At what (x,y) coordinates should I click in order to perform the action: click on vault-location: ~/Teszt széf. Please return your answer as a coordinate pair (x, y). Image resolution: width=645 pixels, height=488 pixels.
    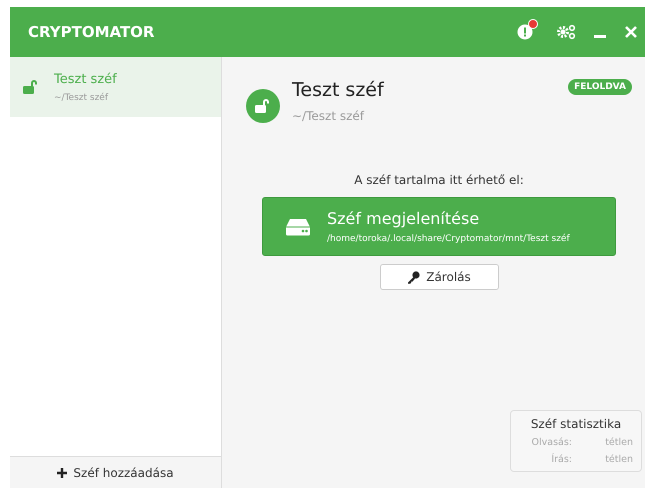
    Looking at the image, I should click on (329, 116).